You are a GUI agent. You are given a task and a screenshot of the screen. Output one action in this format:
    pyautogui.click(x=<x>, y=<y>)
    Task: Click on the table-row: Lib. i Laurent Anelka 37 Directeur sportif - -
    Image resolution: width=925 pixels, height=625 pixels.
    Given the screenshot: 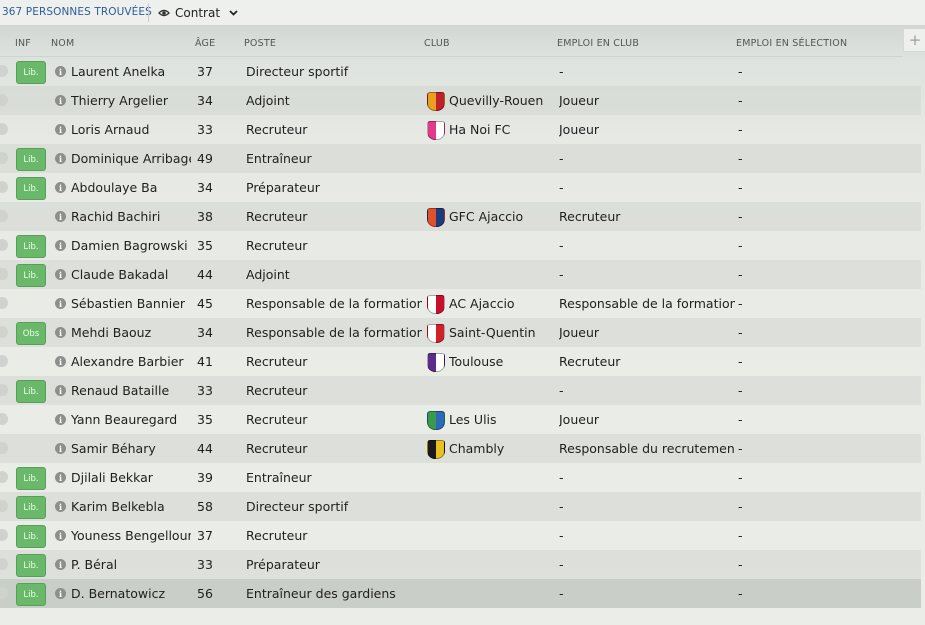 What is the action you would take?
    pyautogui.click(x=460, y=71)
    